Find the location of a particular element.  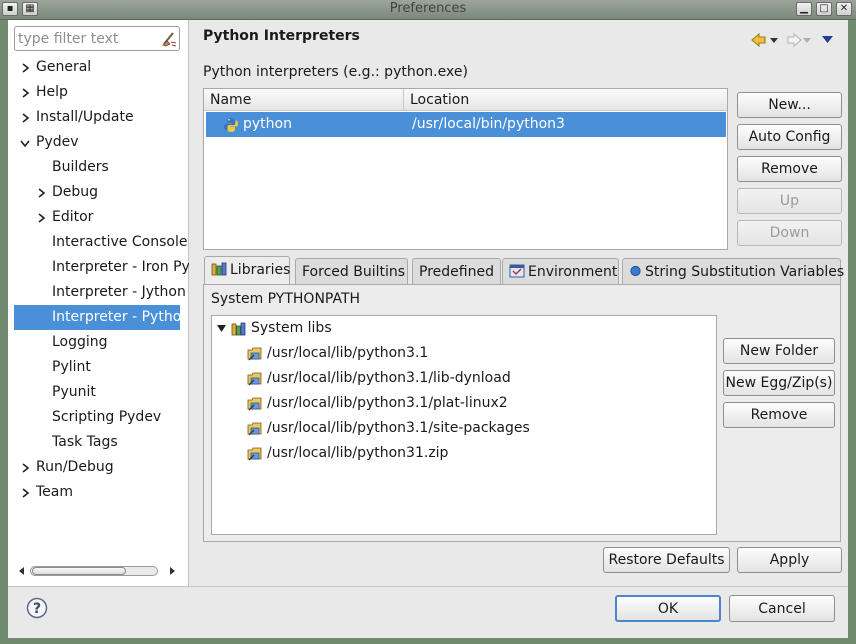

remove-library-button: Remove is located at coordinates (779, 415).